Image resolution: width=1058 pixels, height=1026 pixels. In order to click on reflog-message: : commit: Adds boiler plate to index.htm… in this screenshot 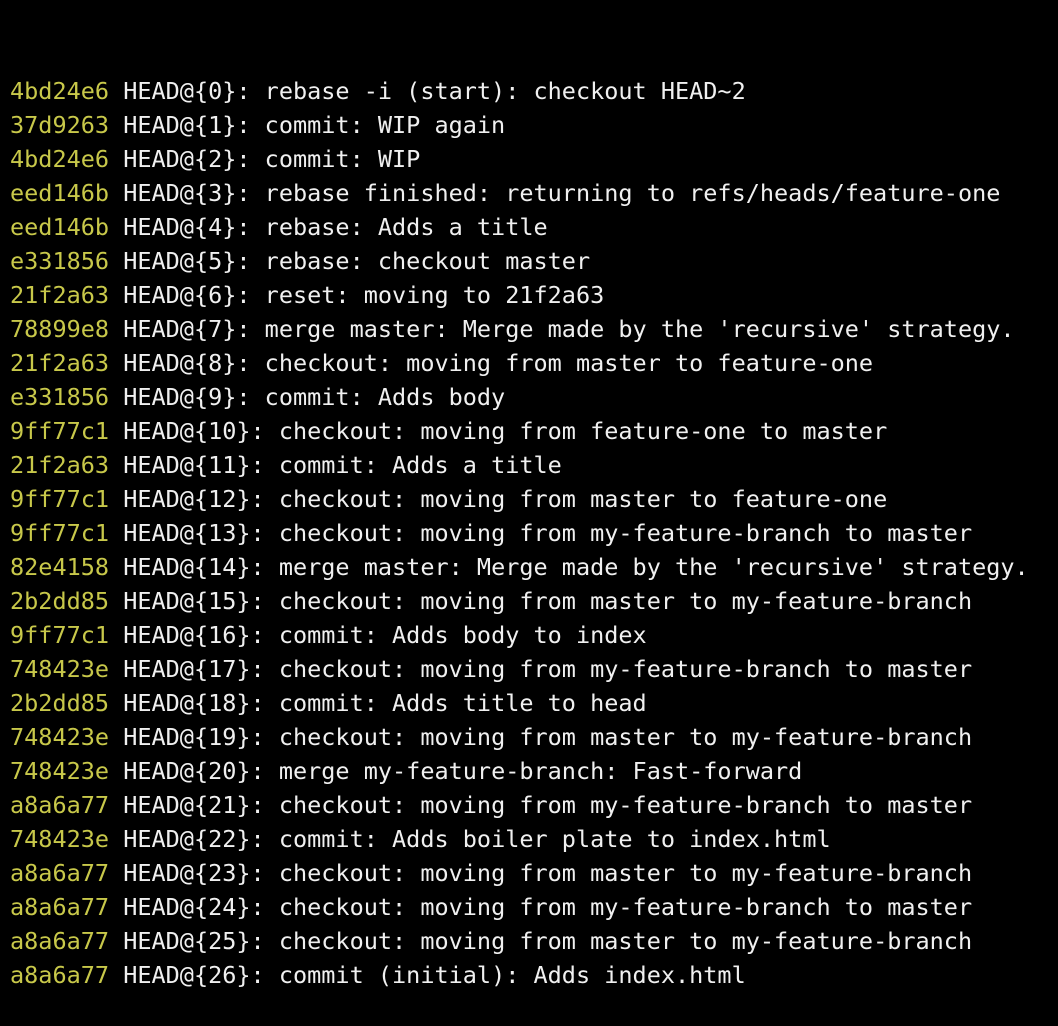, I will do `click(540, 839)`.